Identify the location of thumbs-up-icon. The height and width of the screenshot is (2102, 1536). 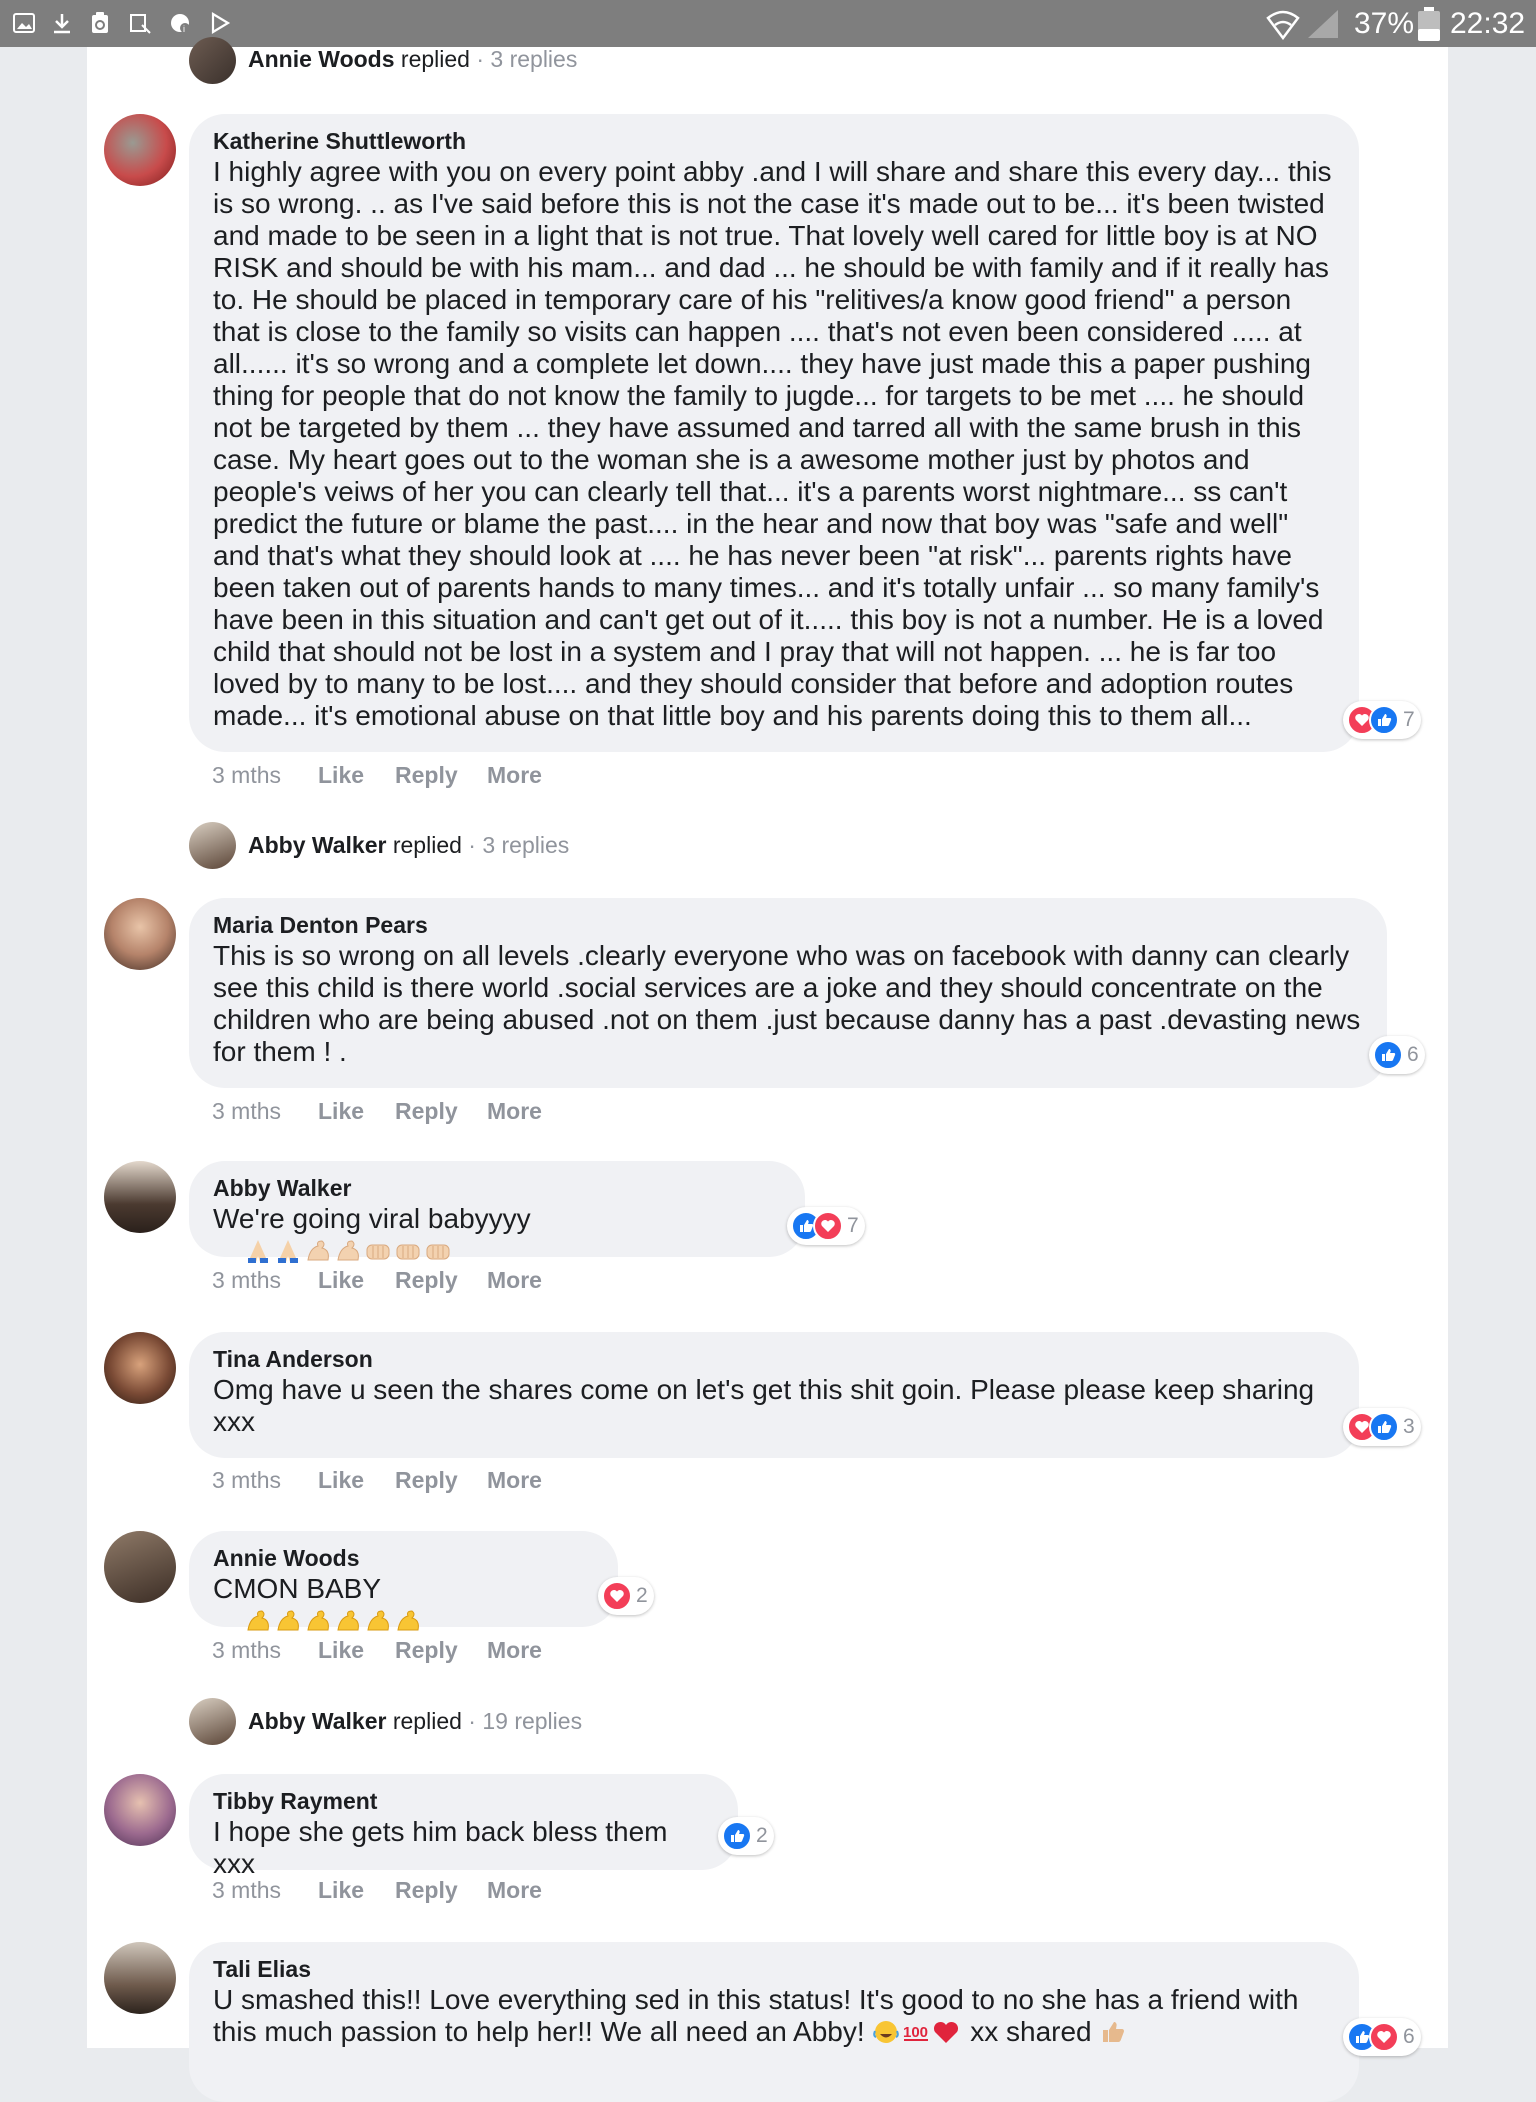
(1114, 2032).